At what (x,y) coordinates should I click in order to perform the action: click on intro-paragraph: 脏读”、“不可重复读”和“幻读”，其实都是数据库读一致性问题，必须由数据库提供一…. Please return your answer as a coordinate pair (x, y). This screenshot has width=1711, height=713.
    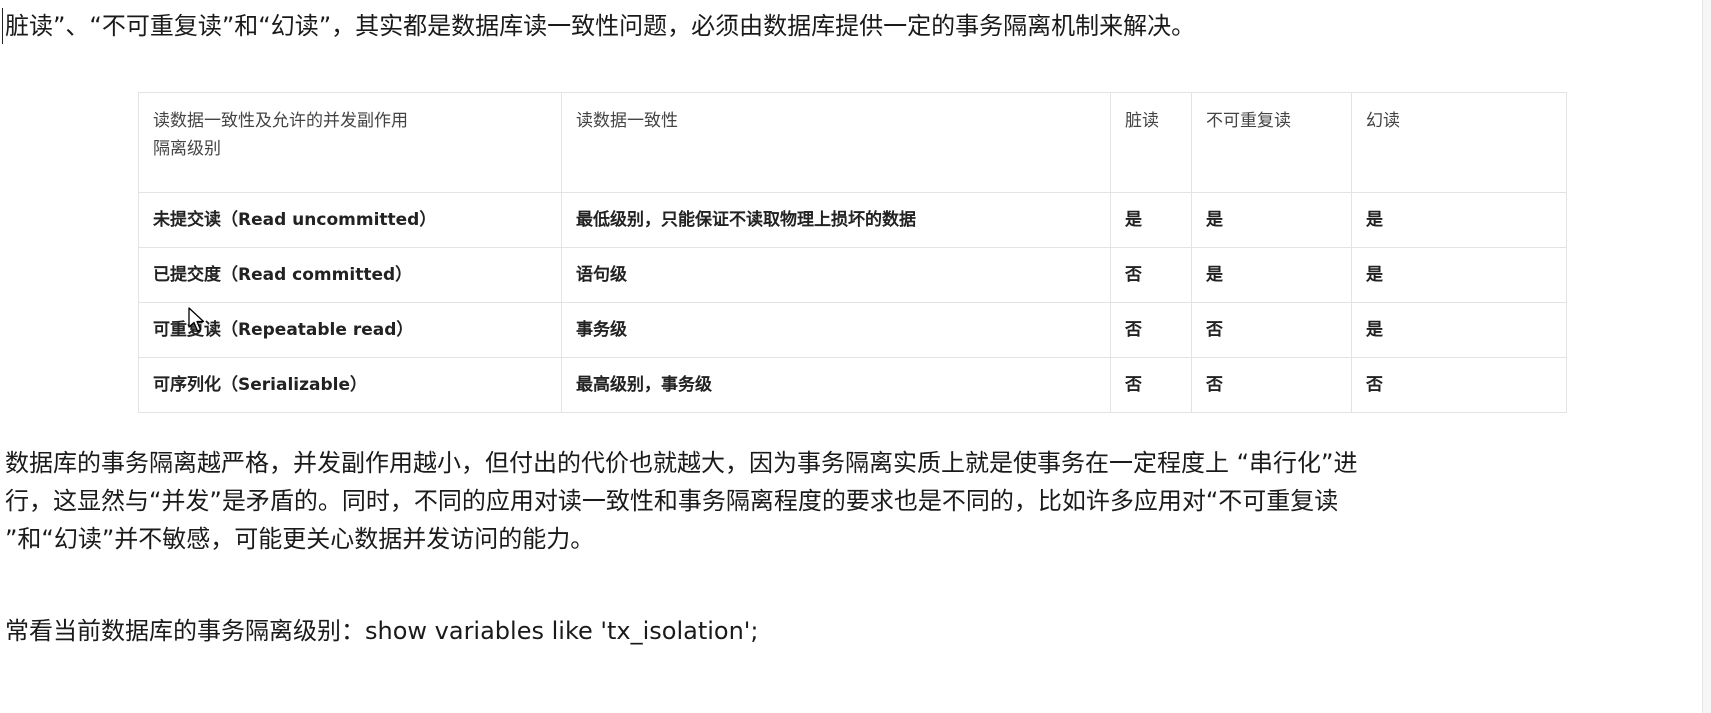
    Looking at the image, I should click on (600, 26).